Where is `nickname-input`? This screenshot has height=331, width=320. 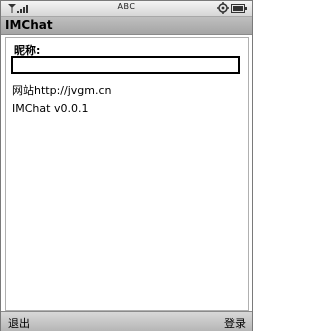
nickname-input is located at coordinates (125, 65).